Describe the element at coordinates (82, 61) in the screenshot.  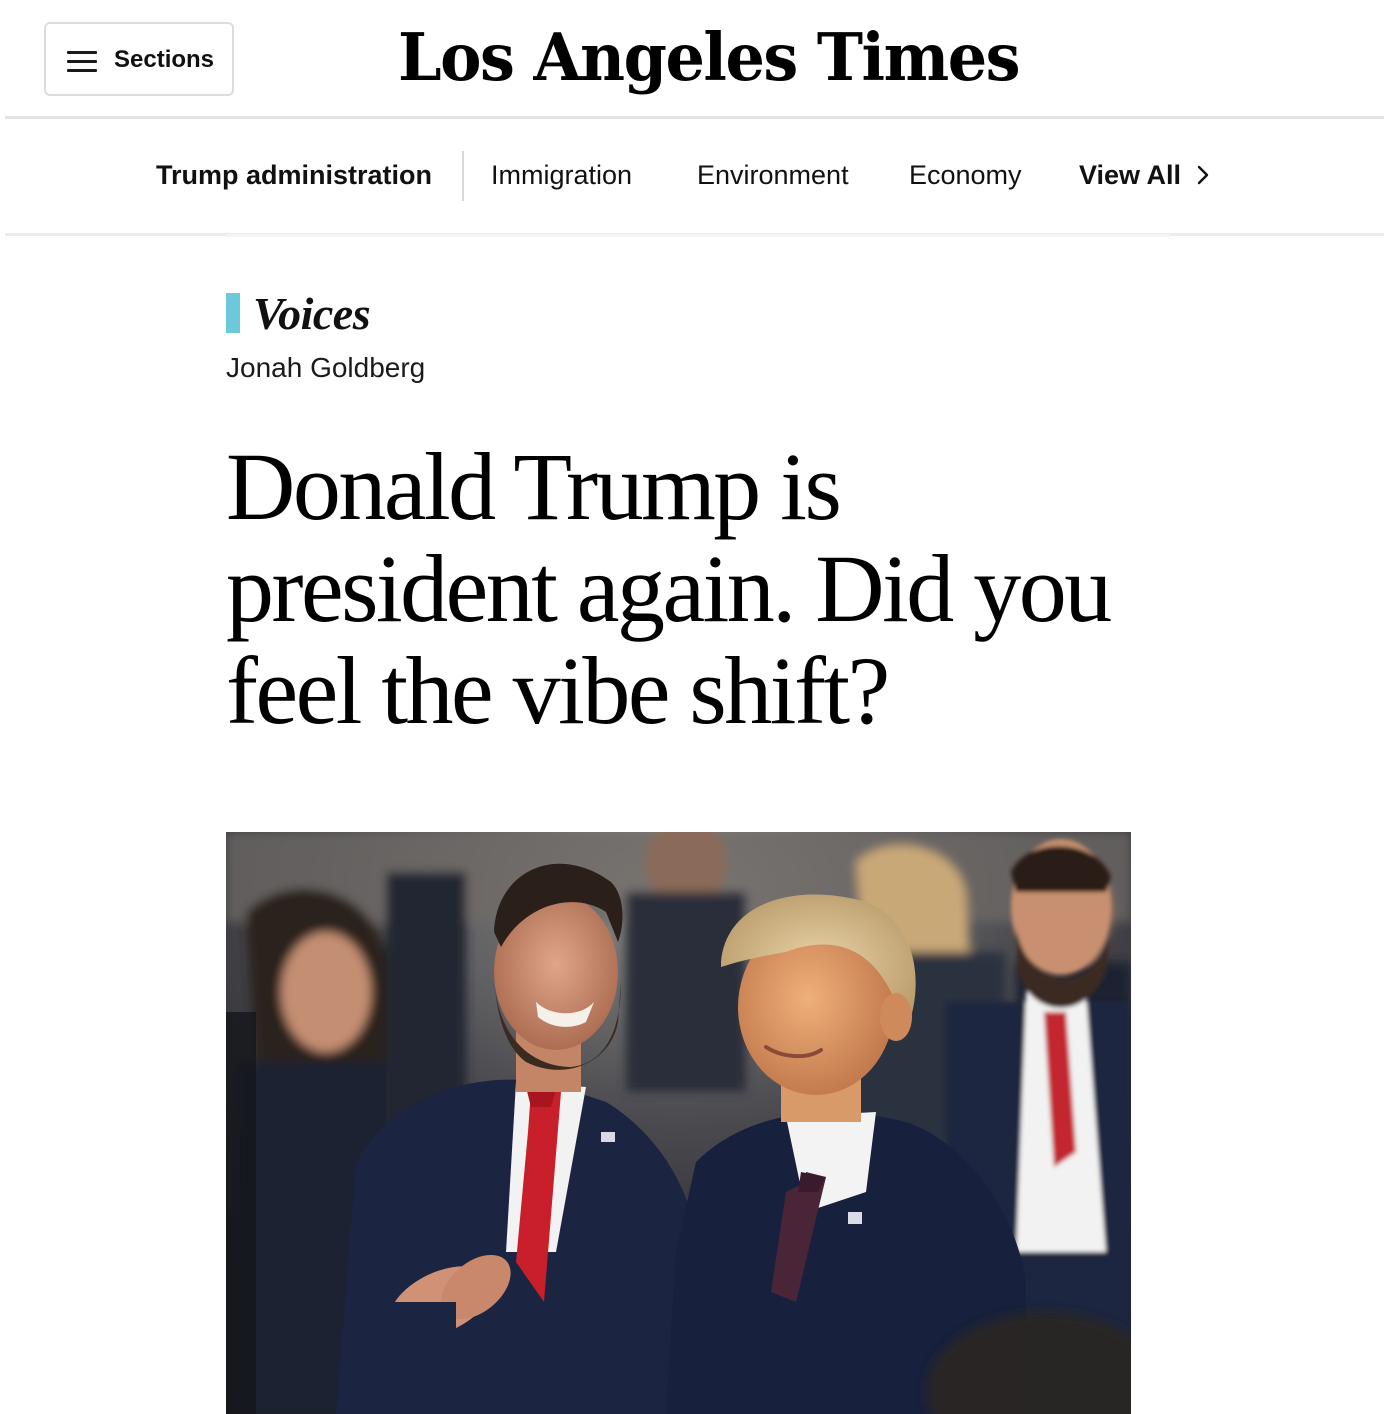
I see `hamburger-icon` at that location.